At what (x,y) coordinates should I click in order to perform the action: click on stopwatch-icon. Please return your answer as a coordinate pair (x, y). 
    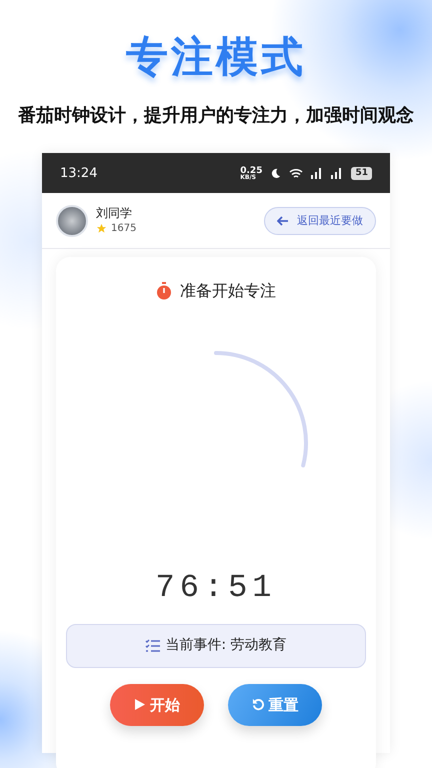
    Looking at the image, I should click on (164, 291).